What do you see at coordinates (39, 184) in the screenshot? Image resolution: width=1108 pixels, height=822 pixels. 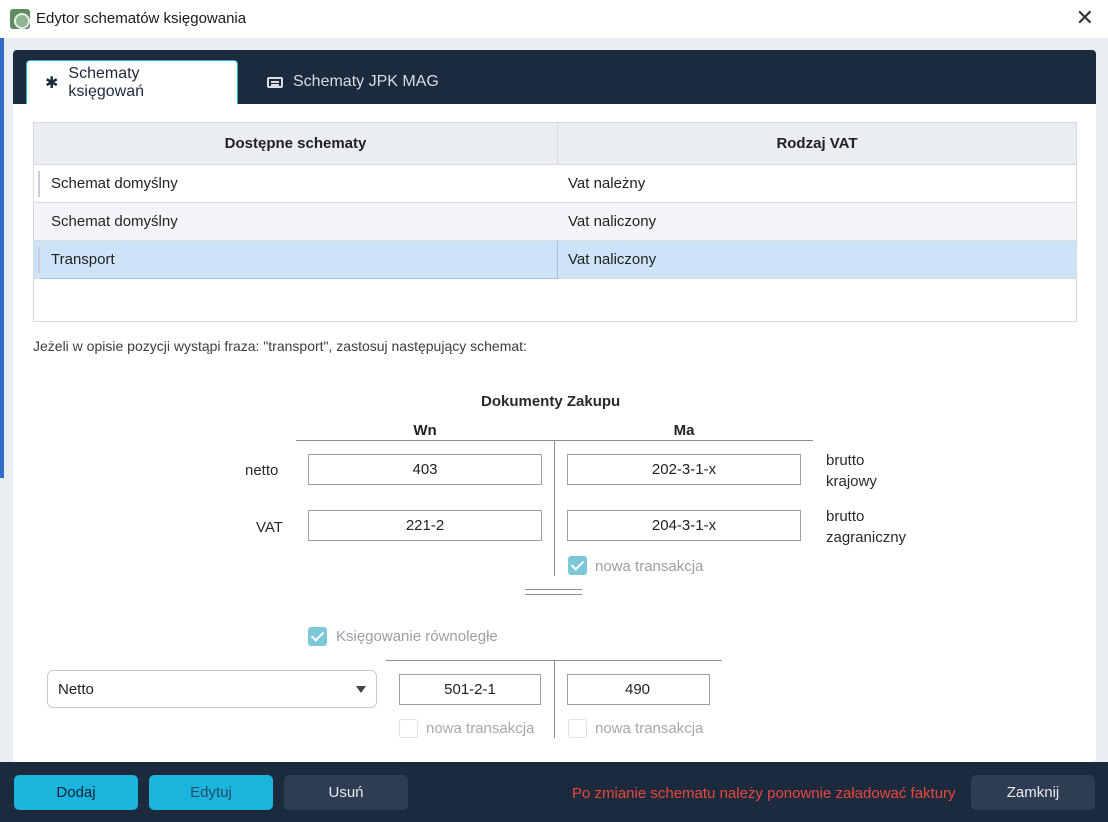 I see `row-marker` at bounding box center [39, 184].